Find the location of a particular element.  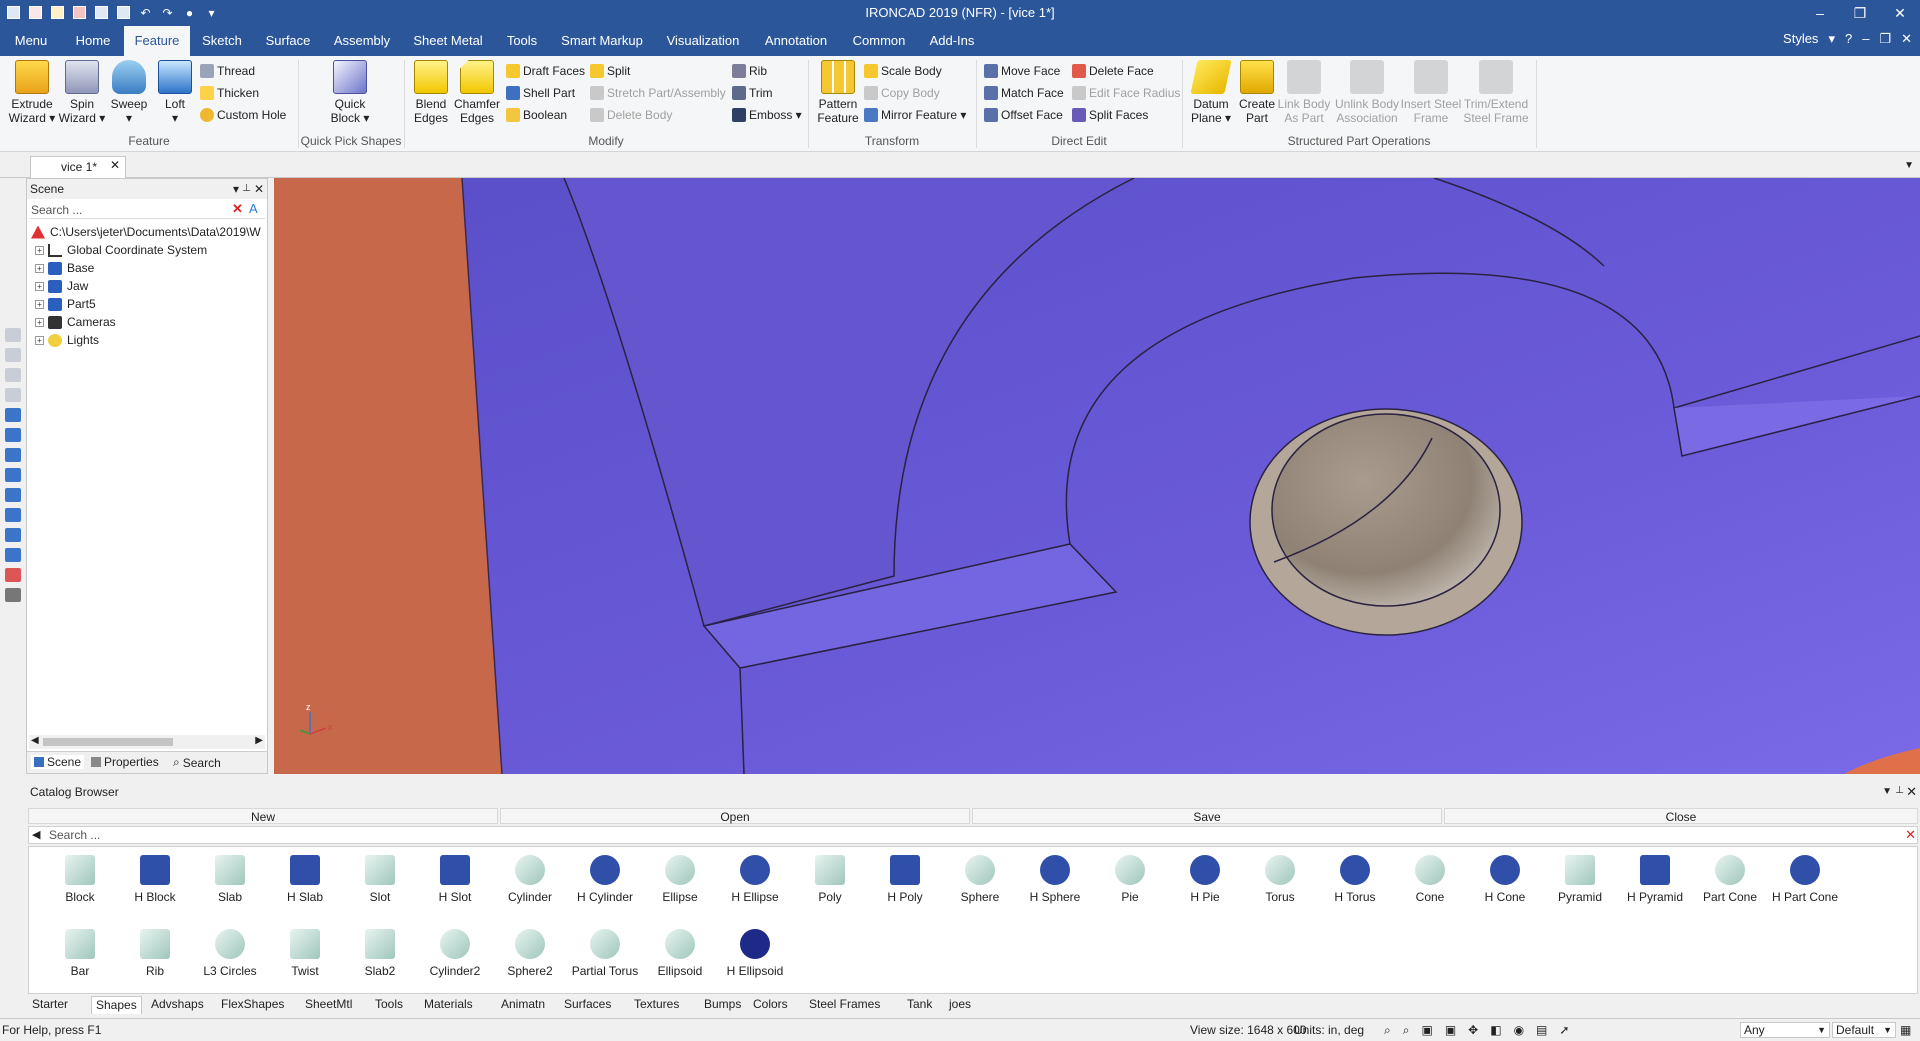

chamfer-edges-button: Chamfer Edges is located at coordinates (477, 92).